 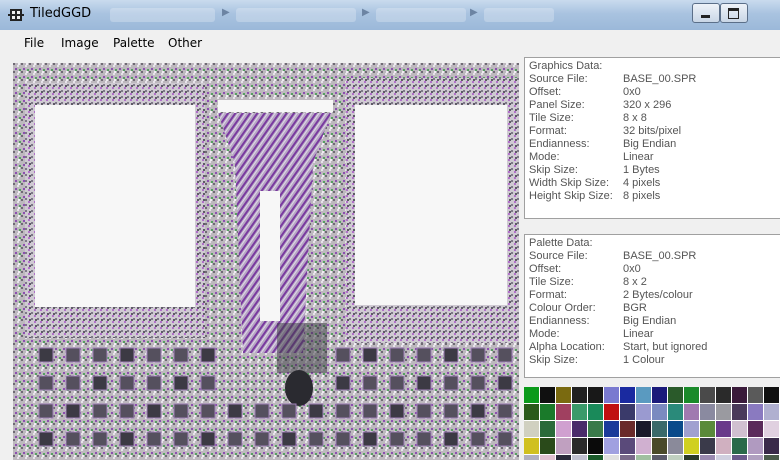 I want to click on minimize-button, so click(x=706, y=13).